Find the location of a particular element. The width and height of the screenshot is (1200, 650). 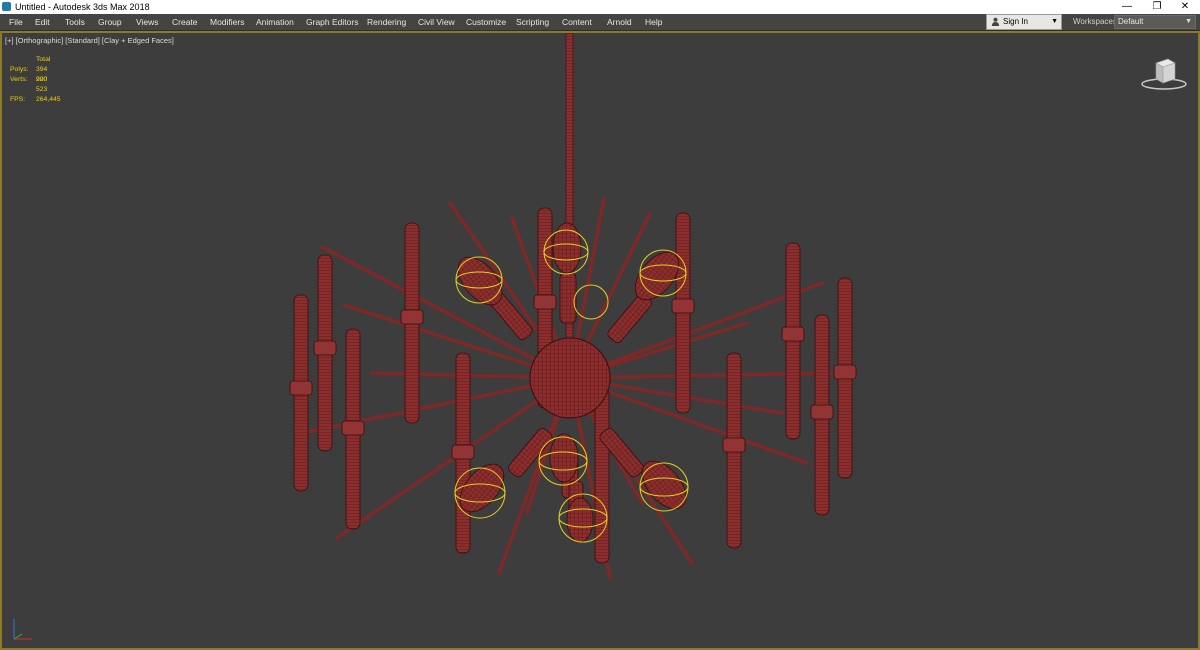

sign-in-label: Sign In is located at coordinates (1015, 21).